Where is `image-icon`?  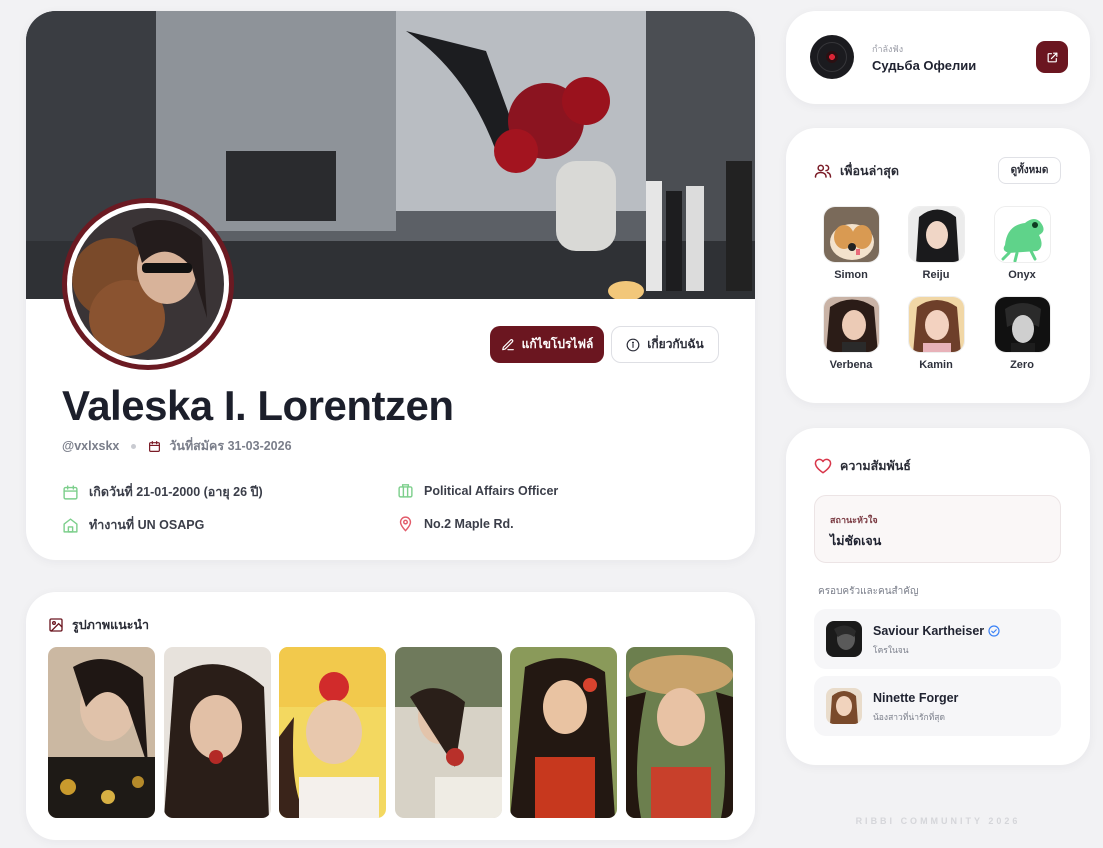
image-icon is located at coordinates (56, 625).